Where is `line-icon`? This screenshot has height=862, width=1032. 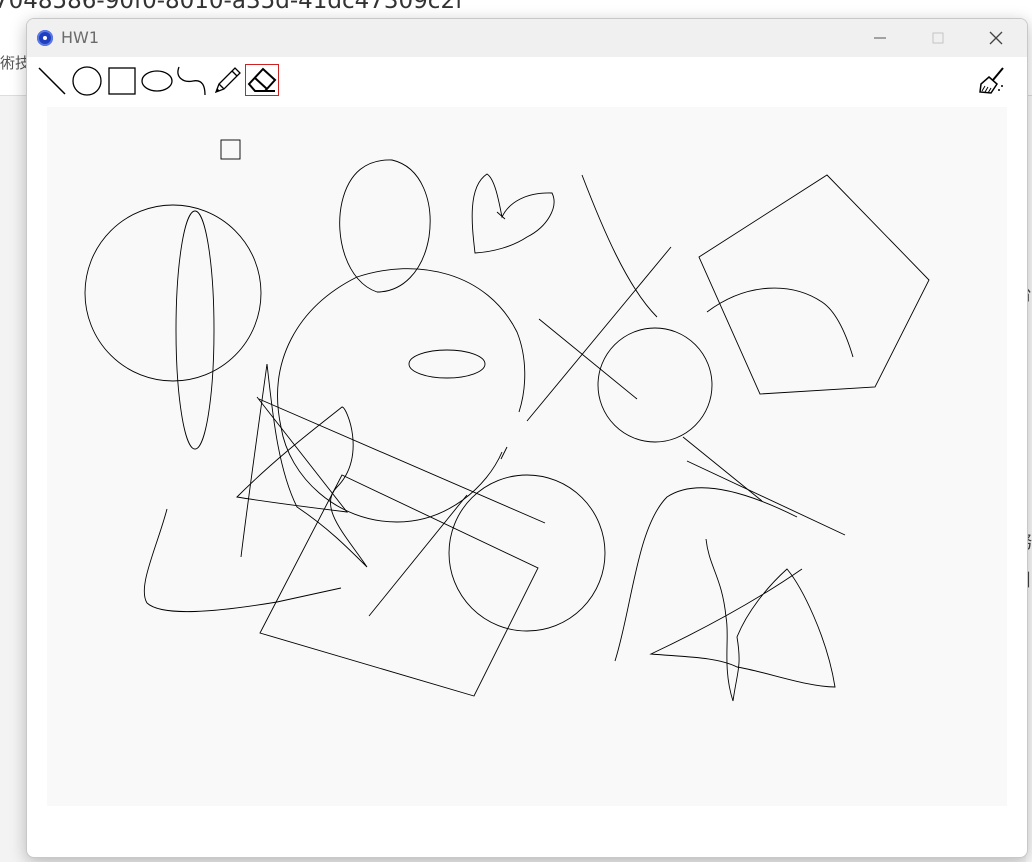
line-icon is located at coordinates (52, 81).